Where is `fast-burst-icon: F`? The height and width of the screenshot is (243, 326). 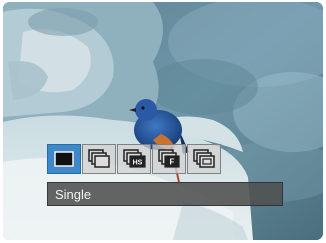
fast-burst-icon: F is located at coordinates (169, 158).